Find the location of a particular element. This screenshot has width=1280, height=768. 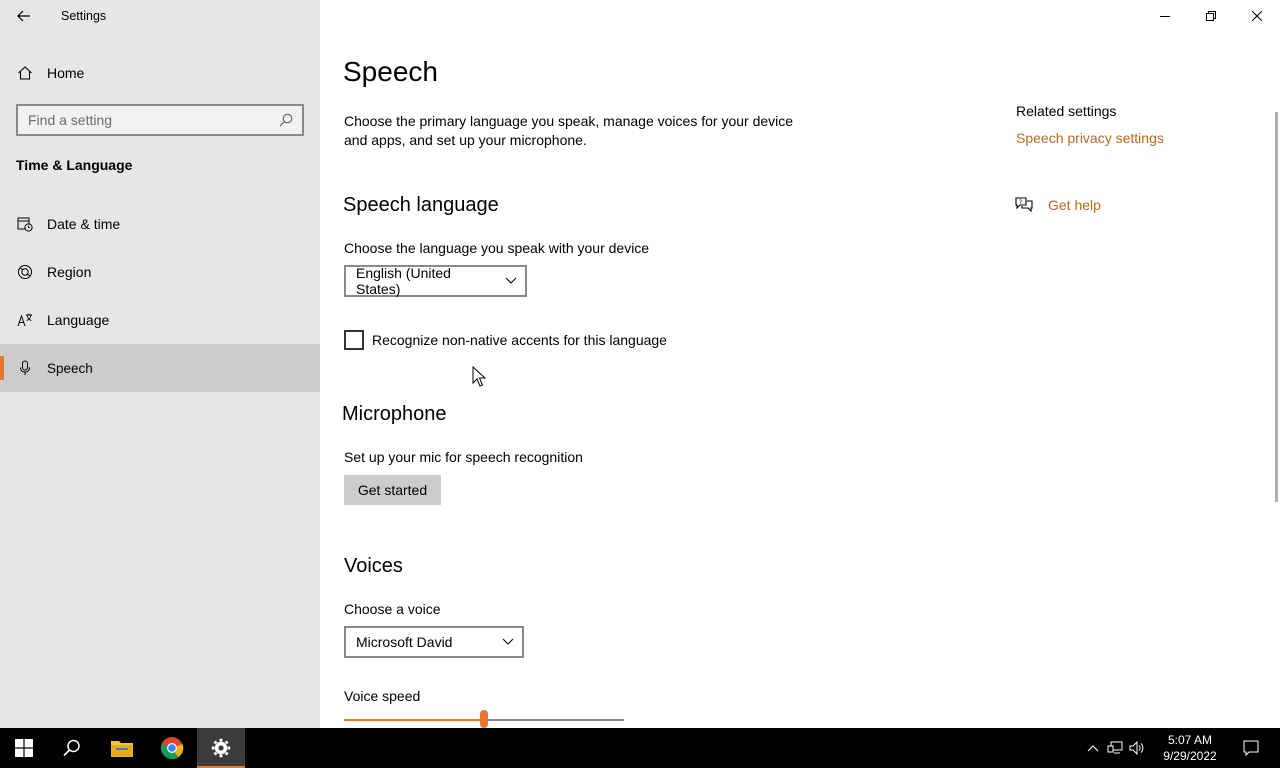

start-icon is located at coordinates (24, 748).